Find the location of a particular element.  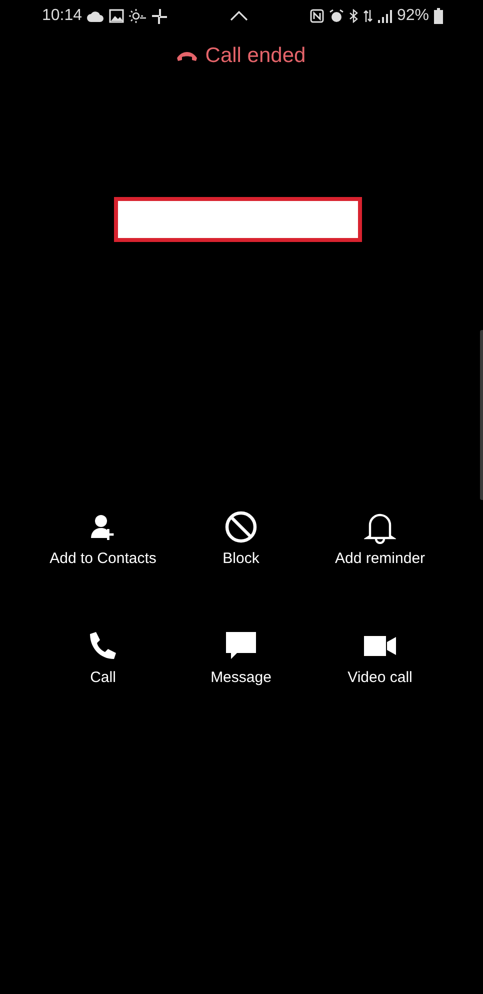

add-to-contacts-button: Add to Contacts is located at coordinates (103, 538).